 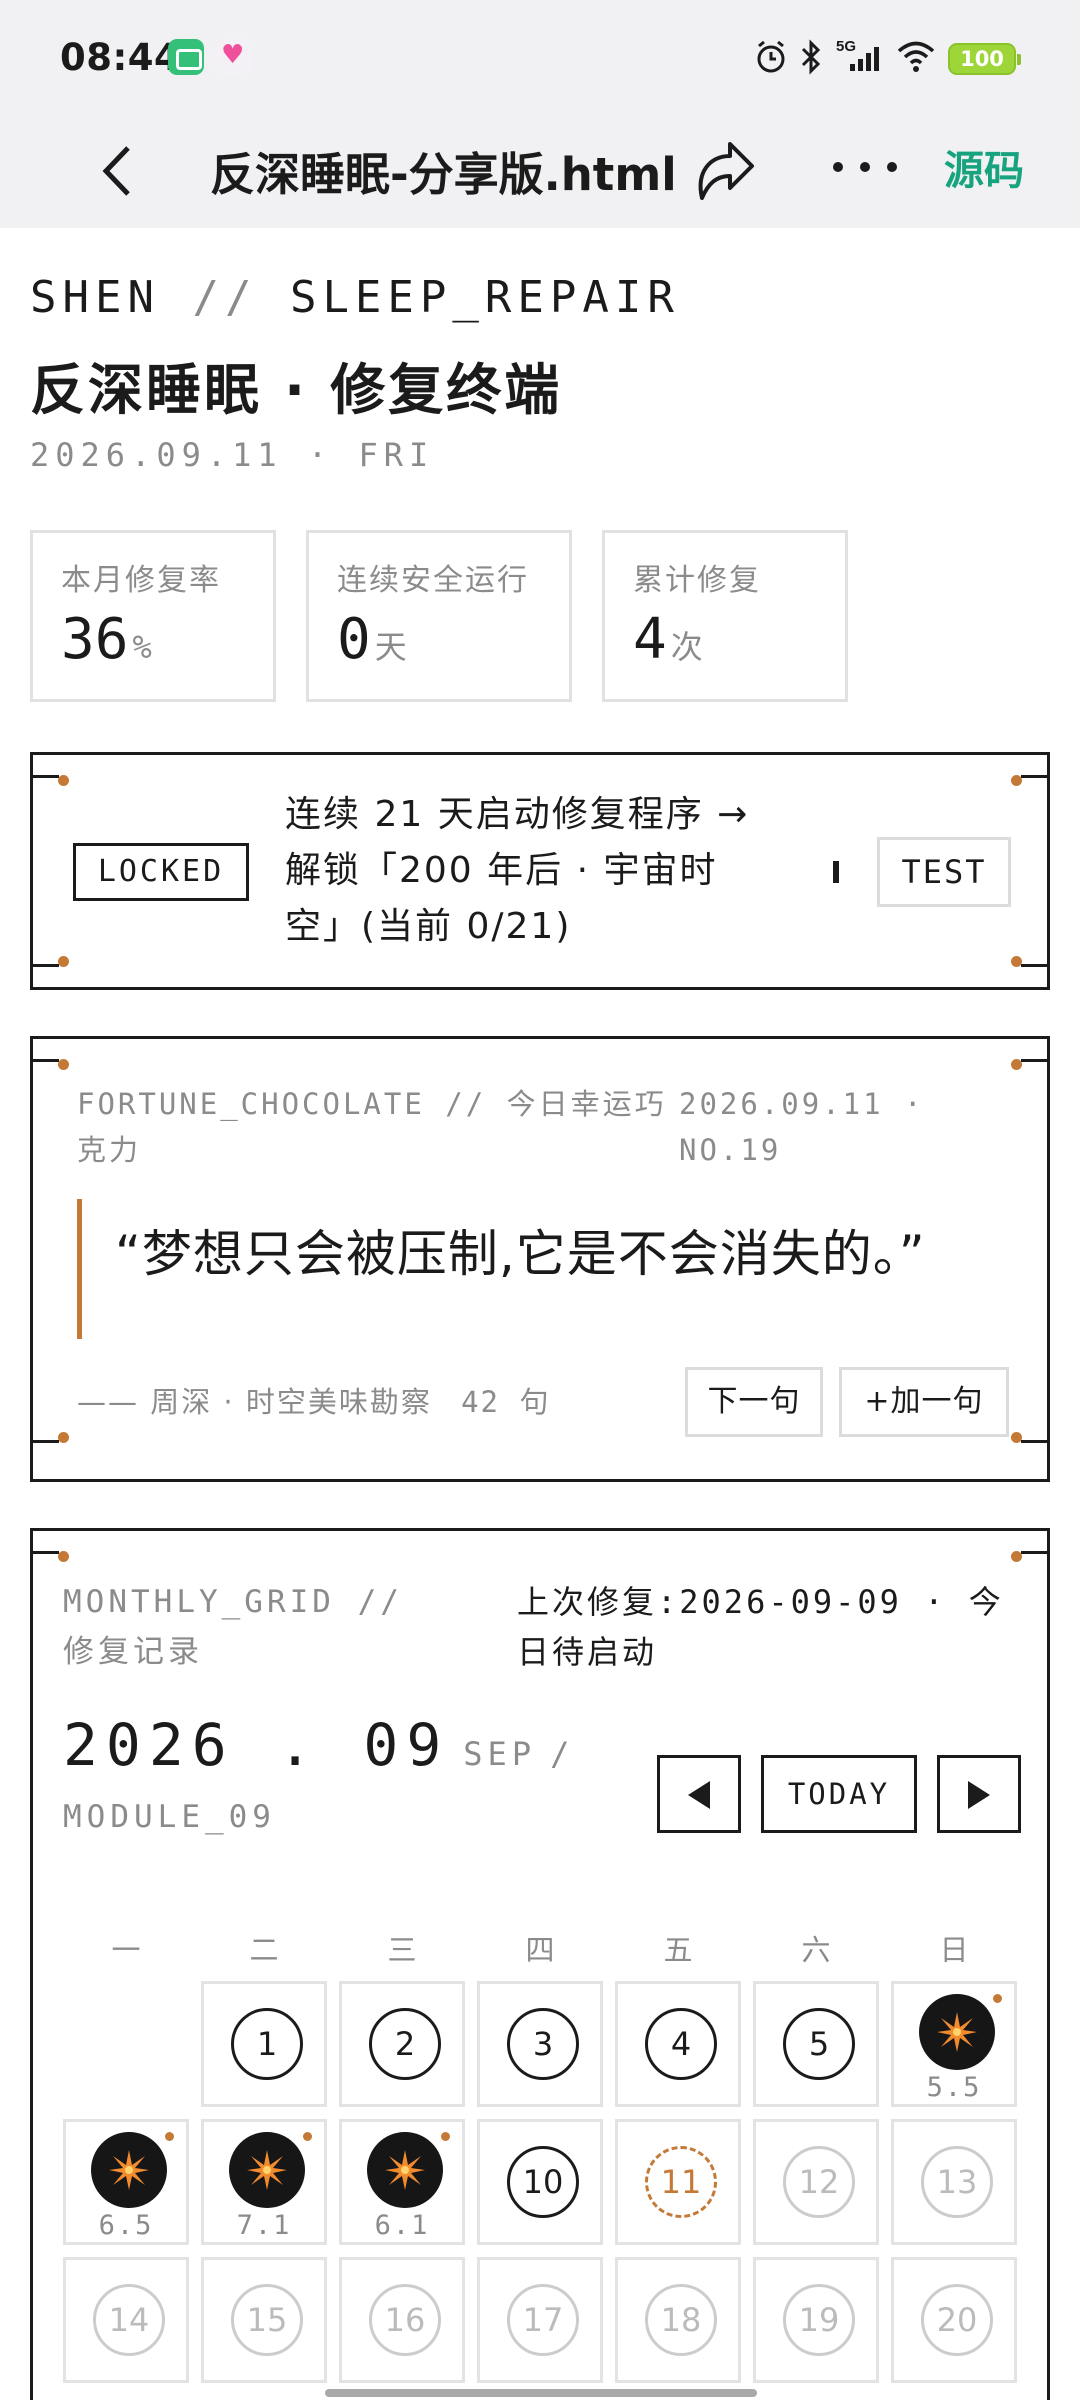 What do you see at coordinates (681, 2320) in the screenshot?
I see `day-number: 18` at bounding box center [681, 2320].